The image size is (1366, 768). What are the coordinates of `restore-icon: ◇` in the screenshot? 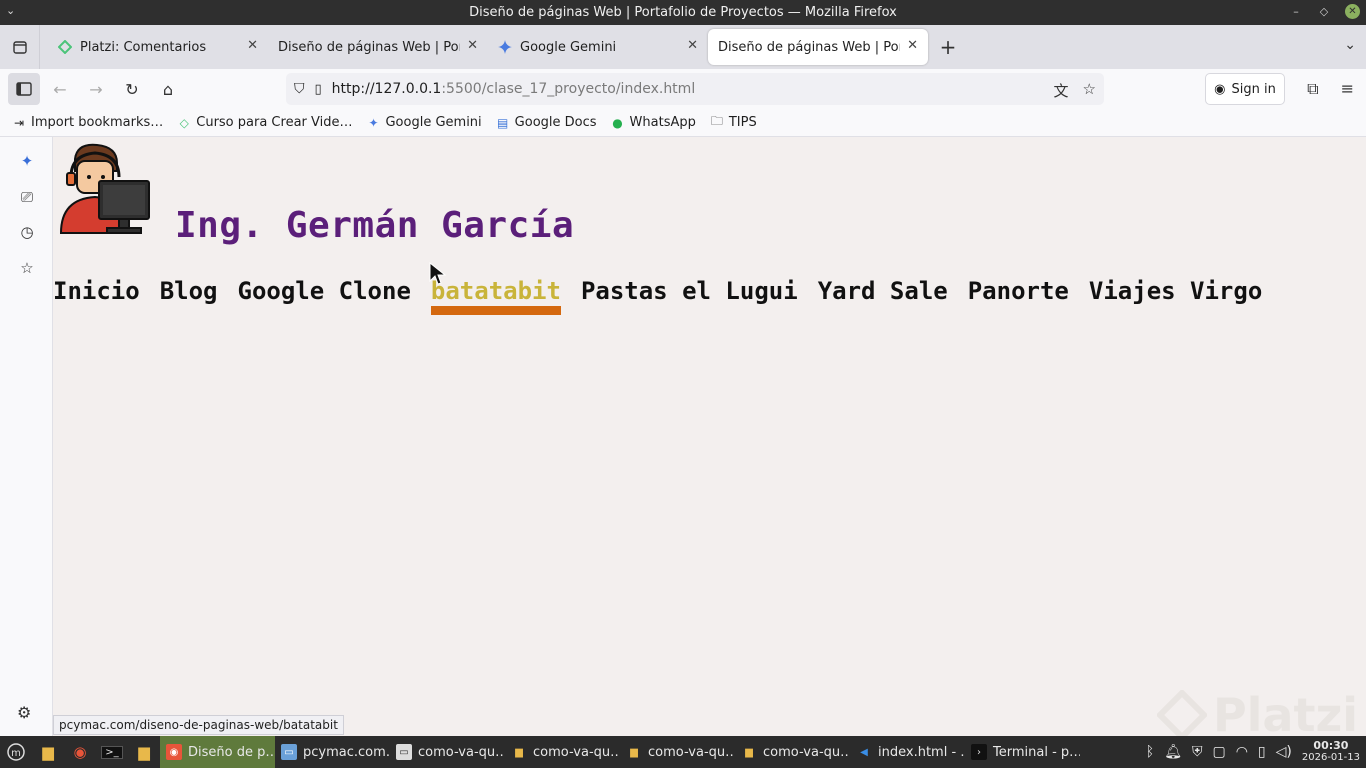 It's located at (1324, 11).